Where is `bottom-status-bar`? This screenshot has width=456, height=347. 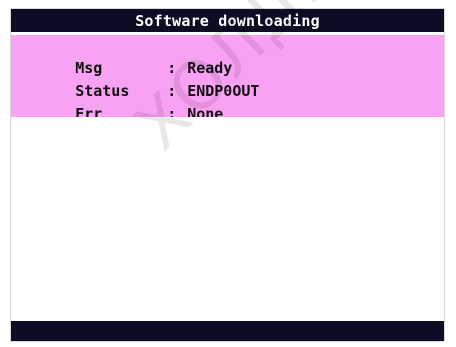
bottom-status-bar is located at coordinates (227, 331).